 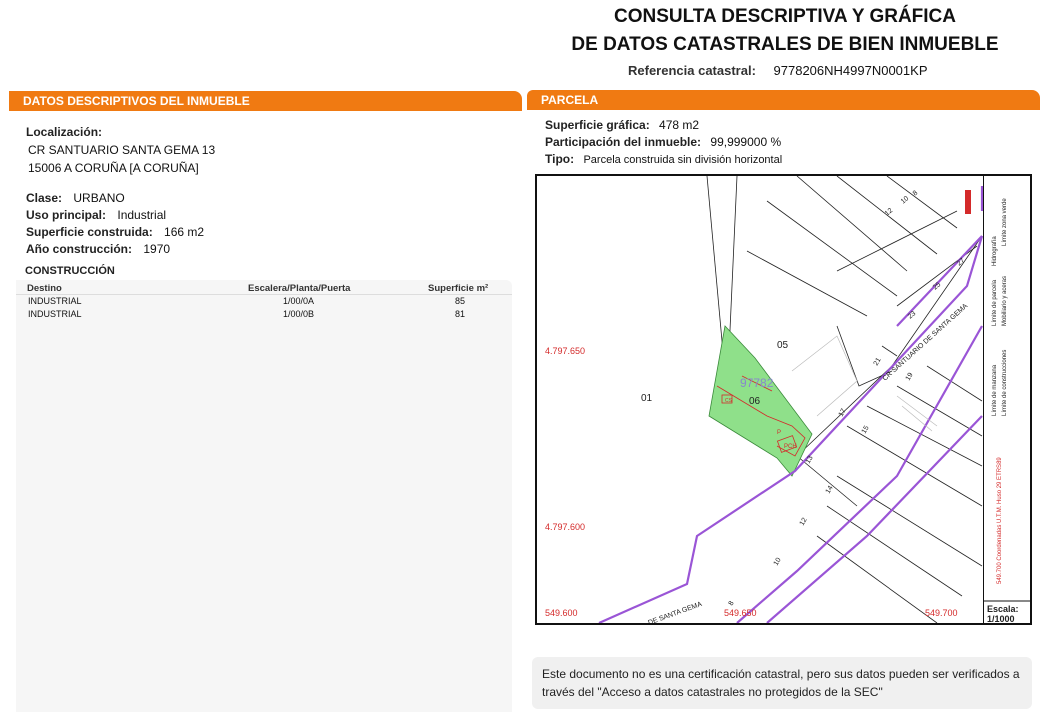 I want to click on legend-zona-verde: Límite zona verde, so click(x=1005, y=222).